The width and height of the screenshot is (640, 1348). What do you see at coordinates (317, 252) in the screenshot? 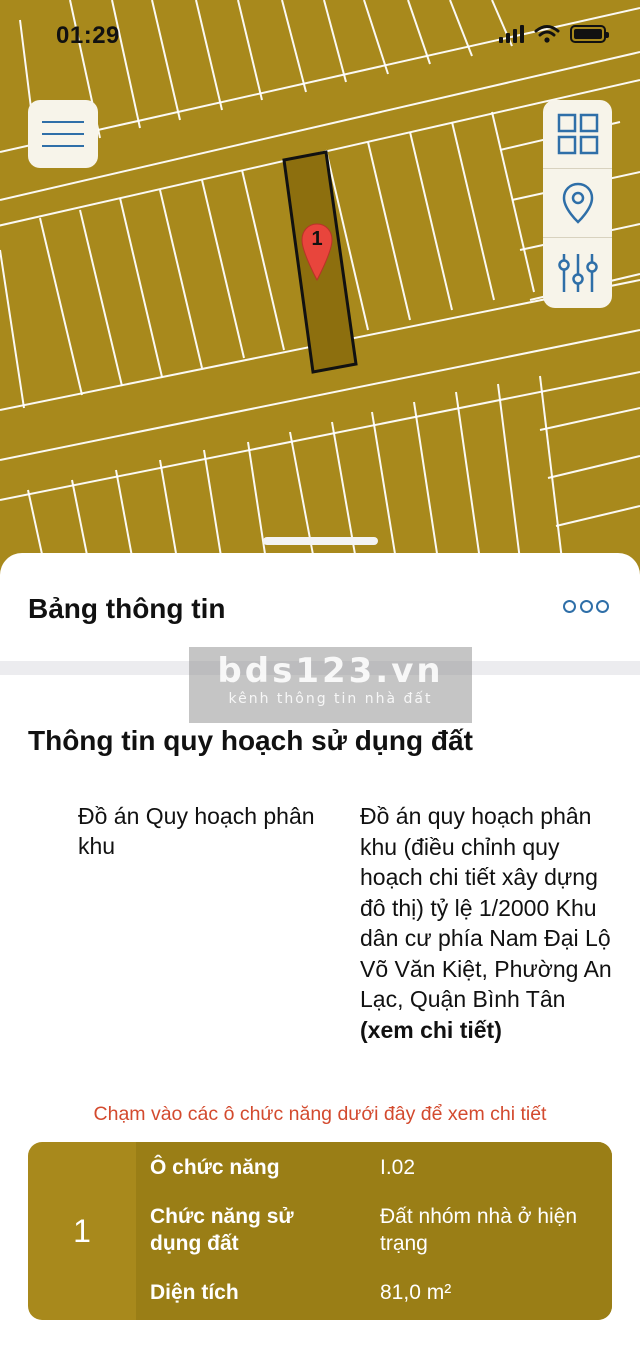
I see `map-marker: 1` at bounding box center [317, 252].